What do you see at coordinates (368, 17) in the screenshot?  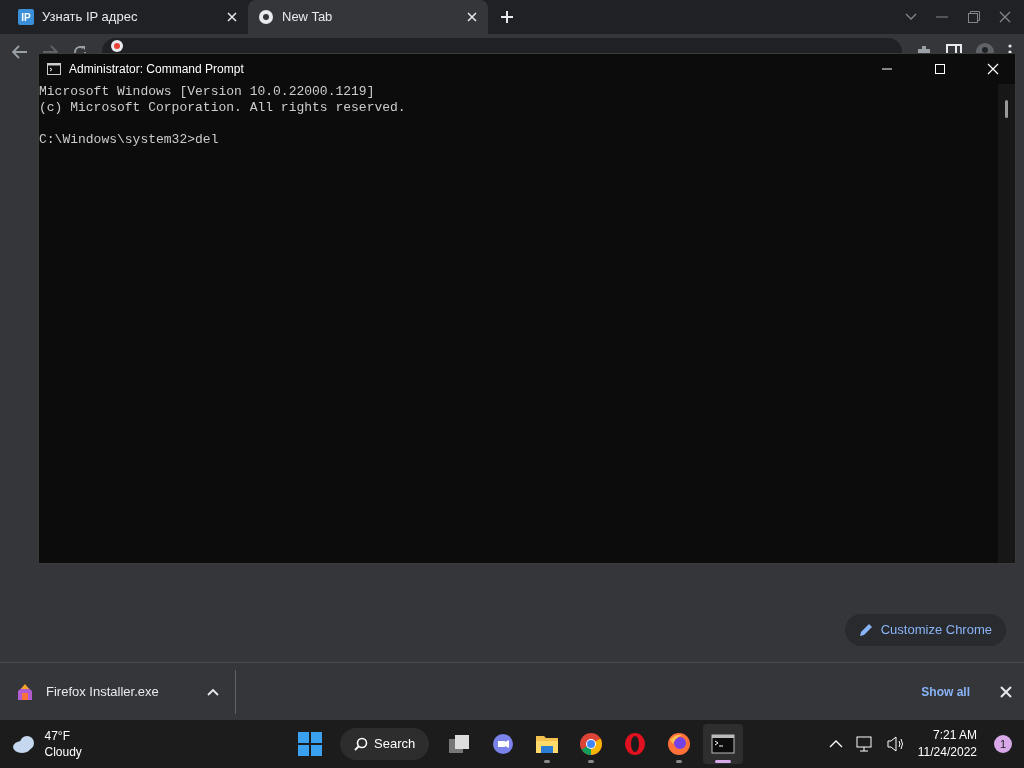 I see `browser-tab: New Tab` at bounding box center [368, 17].